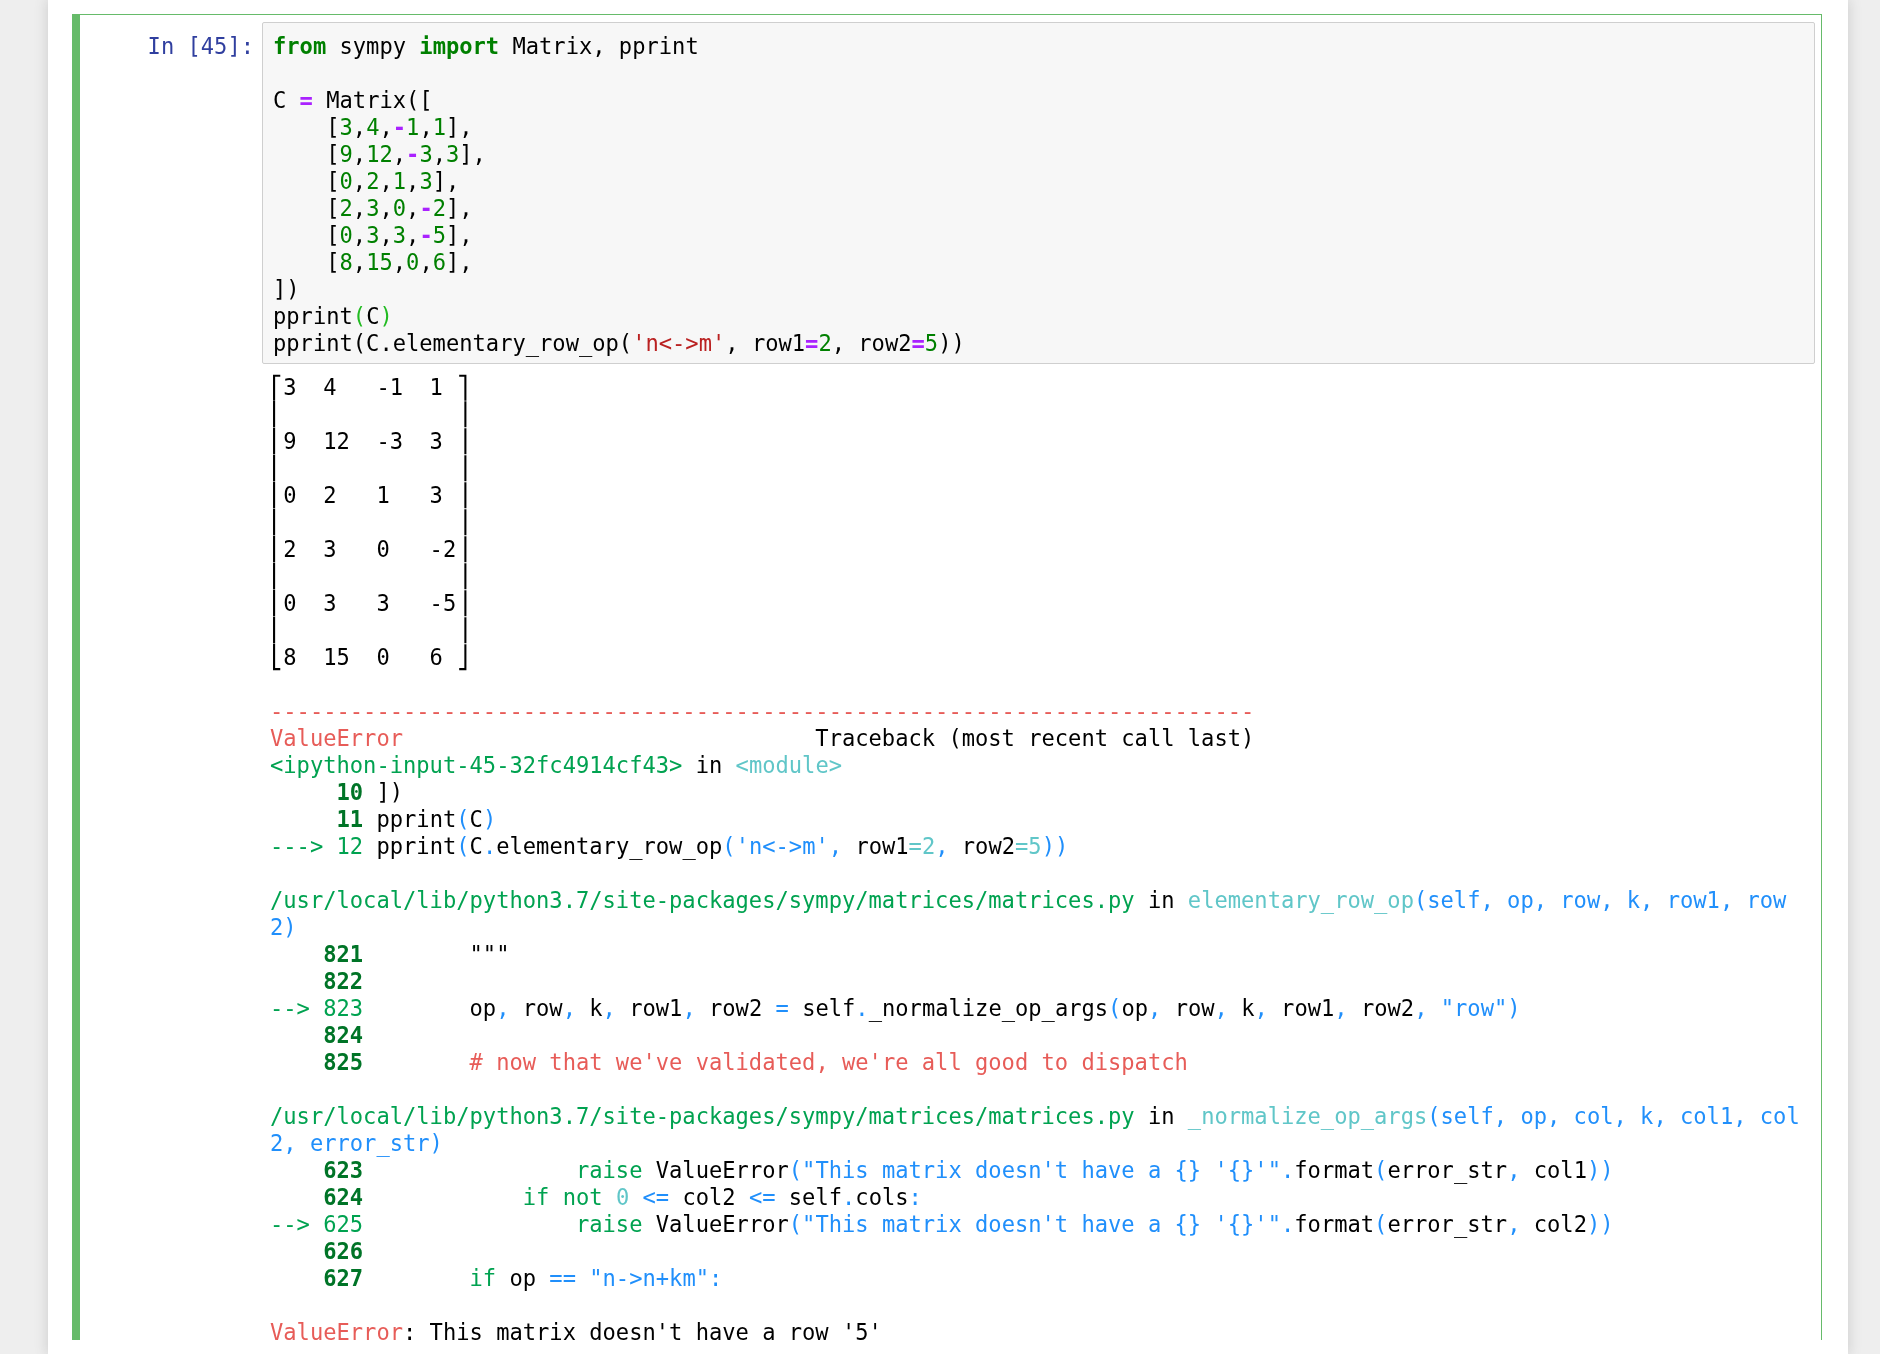 Image resolution: width=1880 pixels, height=1354 pixels. Describe the element at coordinates (416, 819) in the screenshot. I see `code-line: 11 pprint(C)` at that location.